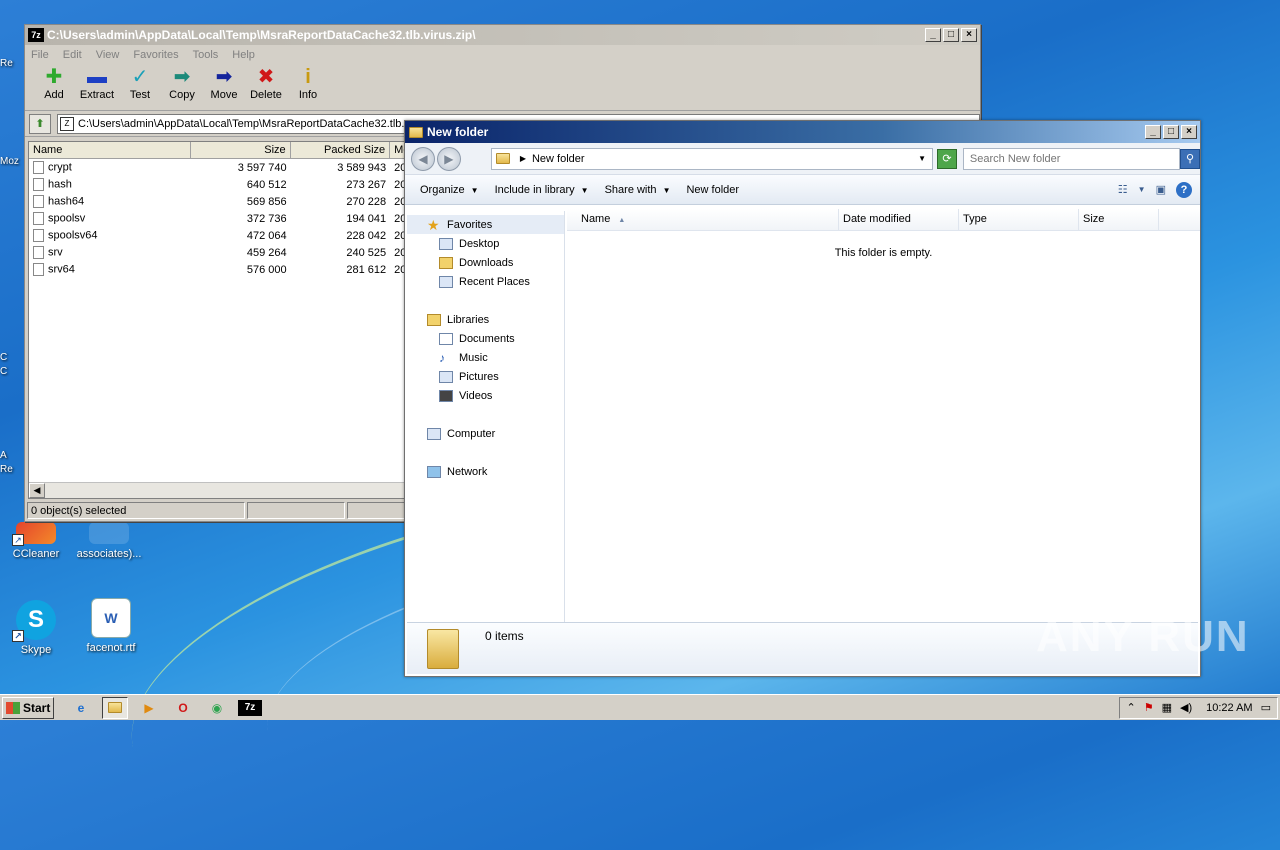 This screenshot has height=850, width=1280. I want to click on breadcrumb-item: New folder, so click(558, 159).